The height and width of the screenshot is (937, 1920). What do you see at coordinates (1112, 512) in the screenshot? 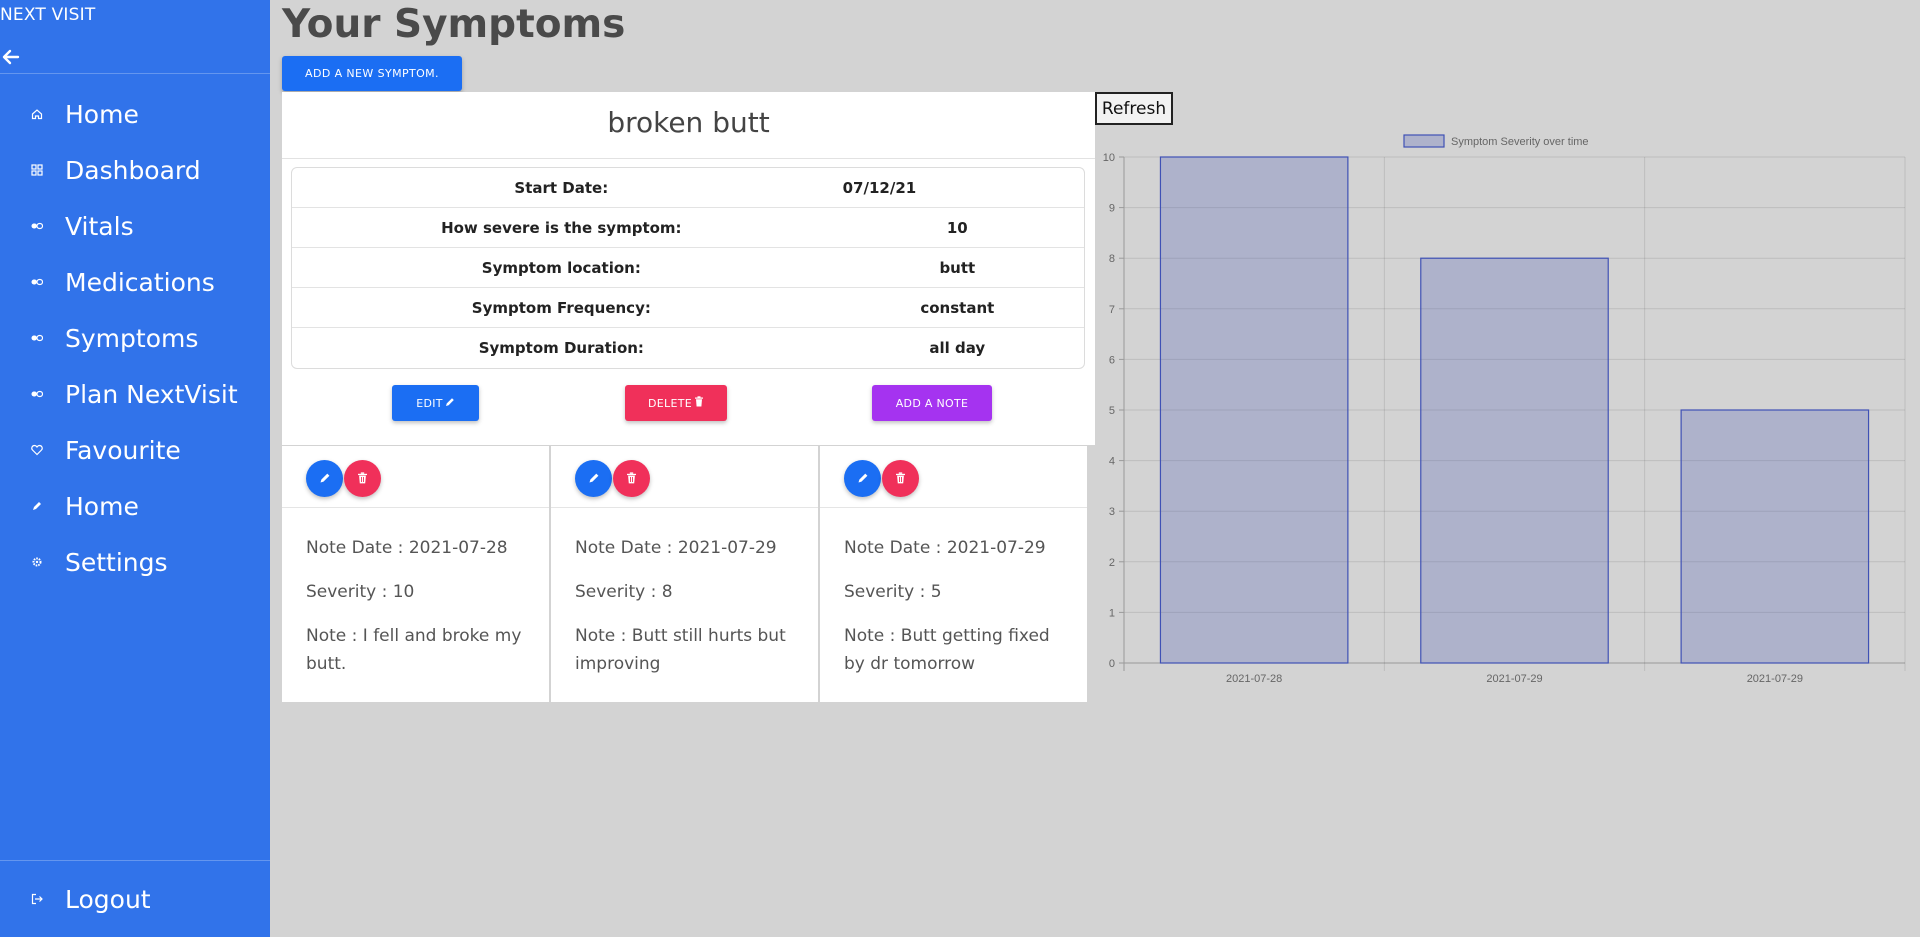
I see `y-tick-label: 3` at bounding box center [1112, 512].